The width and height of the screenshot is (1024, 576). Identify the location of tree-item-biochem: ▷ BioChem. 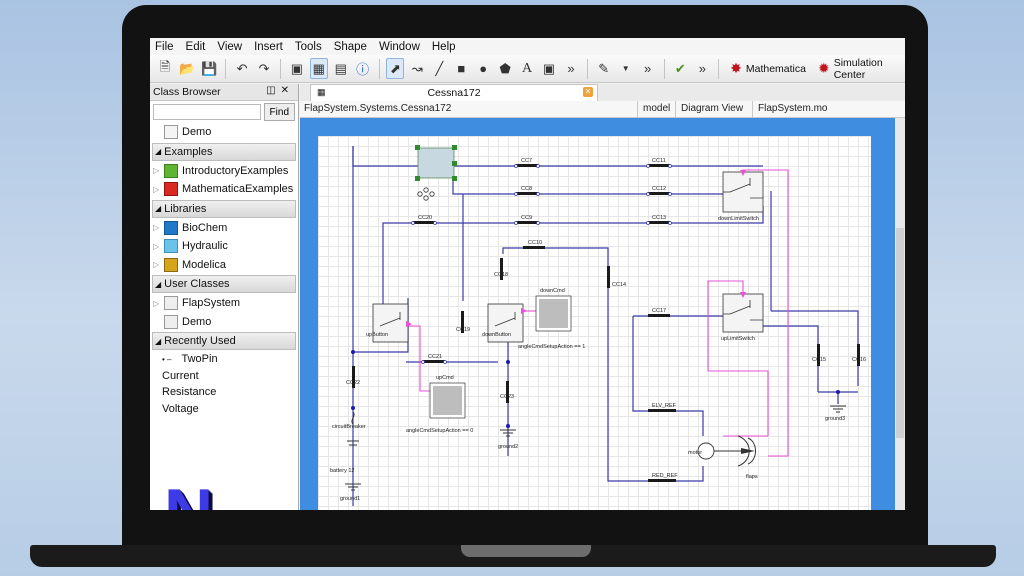
(224, 228).